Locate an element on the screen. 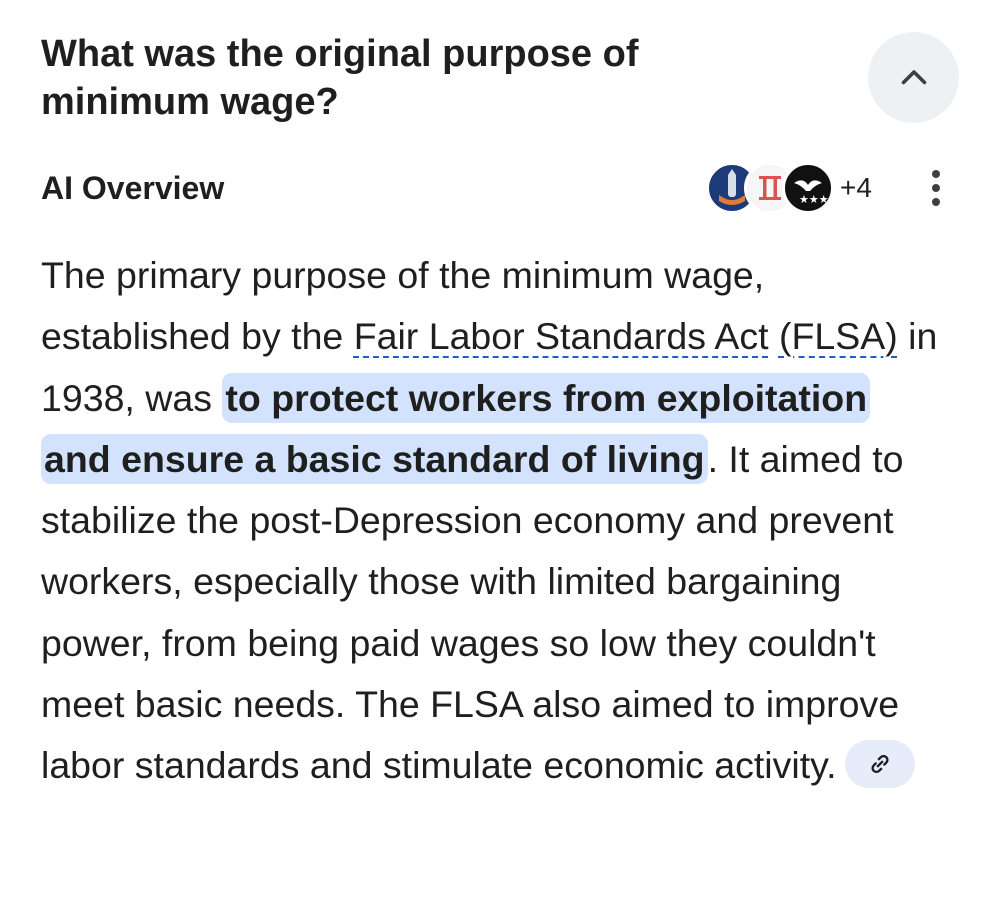  collapse-button is located at coordinates (913, 77).